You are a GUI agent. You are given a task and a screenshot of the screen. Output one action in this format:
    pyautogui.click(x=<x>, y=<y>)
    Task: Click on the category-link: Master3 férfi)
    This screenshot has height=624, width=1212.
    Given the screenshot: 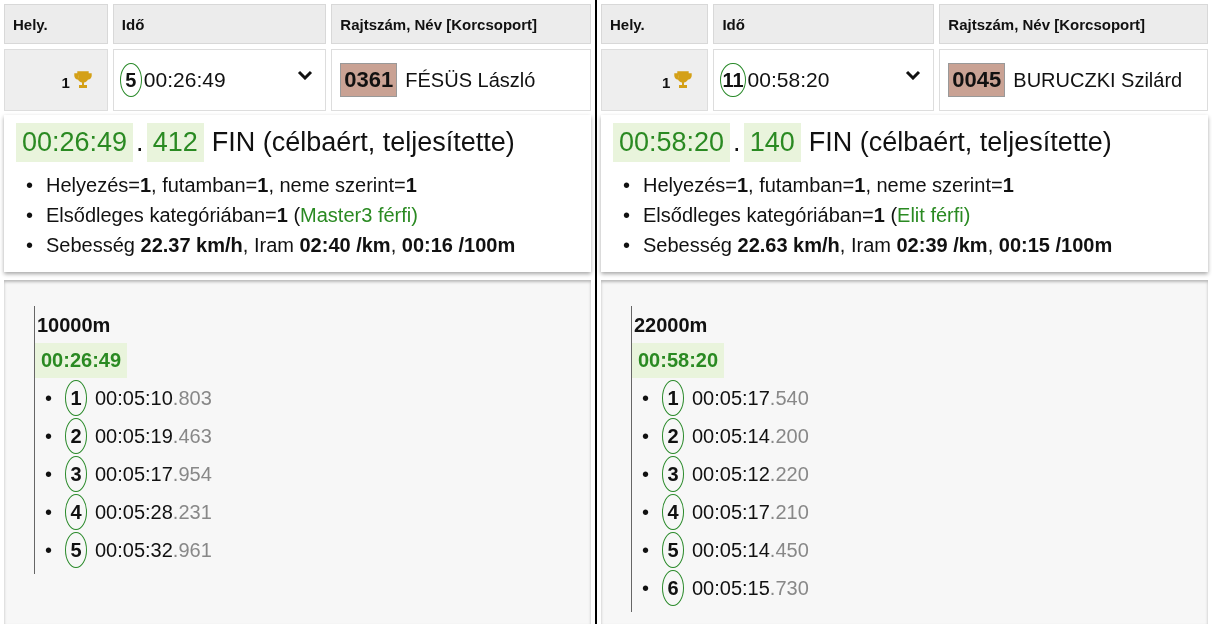 What is the action you would take?
    pyautogui.click(x=359, y=215)
    